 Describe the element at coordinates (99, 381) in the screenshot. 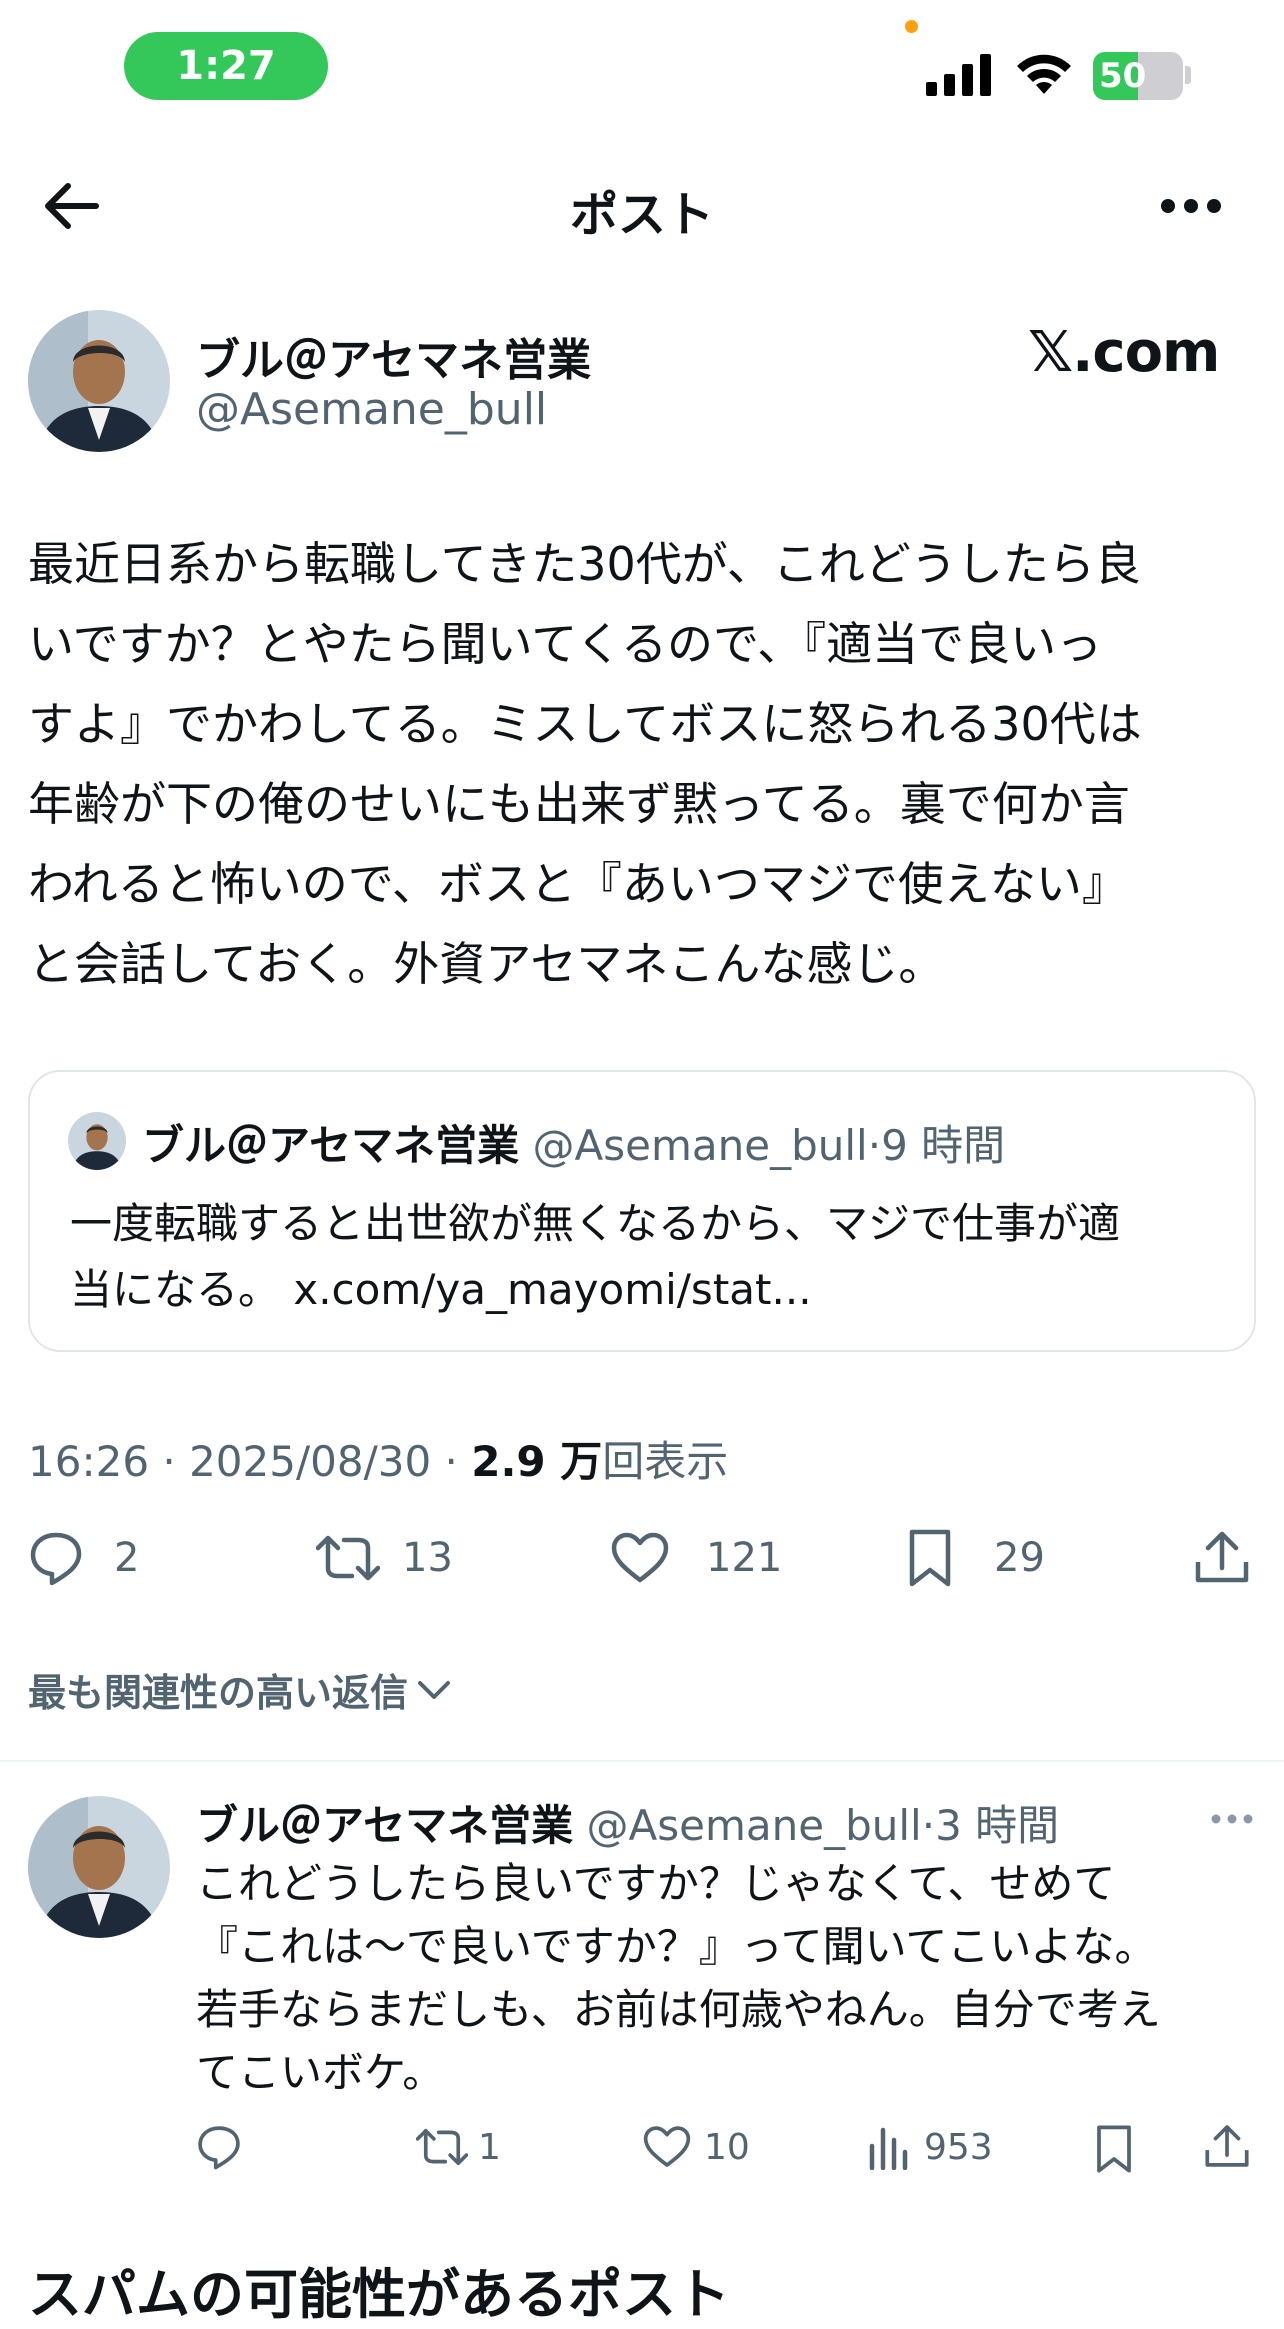

I see `author-avatar` at that location.